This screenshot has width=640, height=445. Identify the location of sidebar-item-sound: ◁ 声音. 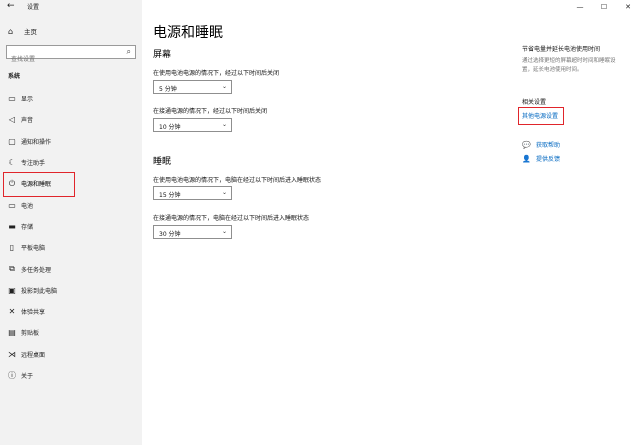
(71, 119).